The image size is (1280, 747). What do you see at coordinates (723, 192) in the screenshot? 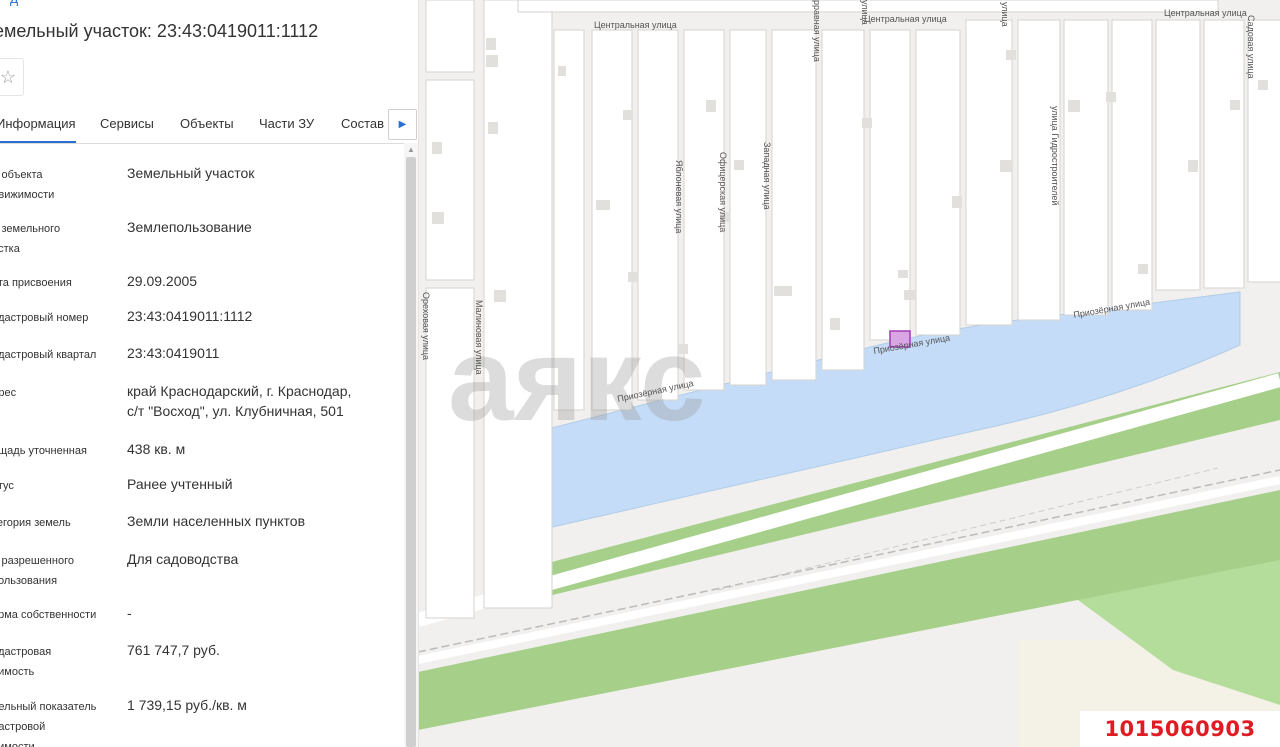
I see `street-label: Офицерская улица` at bounding box center [723, 192].